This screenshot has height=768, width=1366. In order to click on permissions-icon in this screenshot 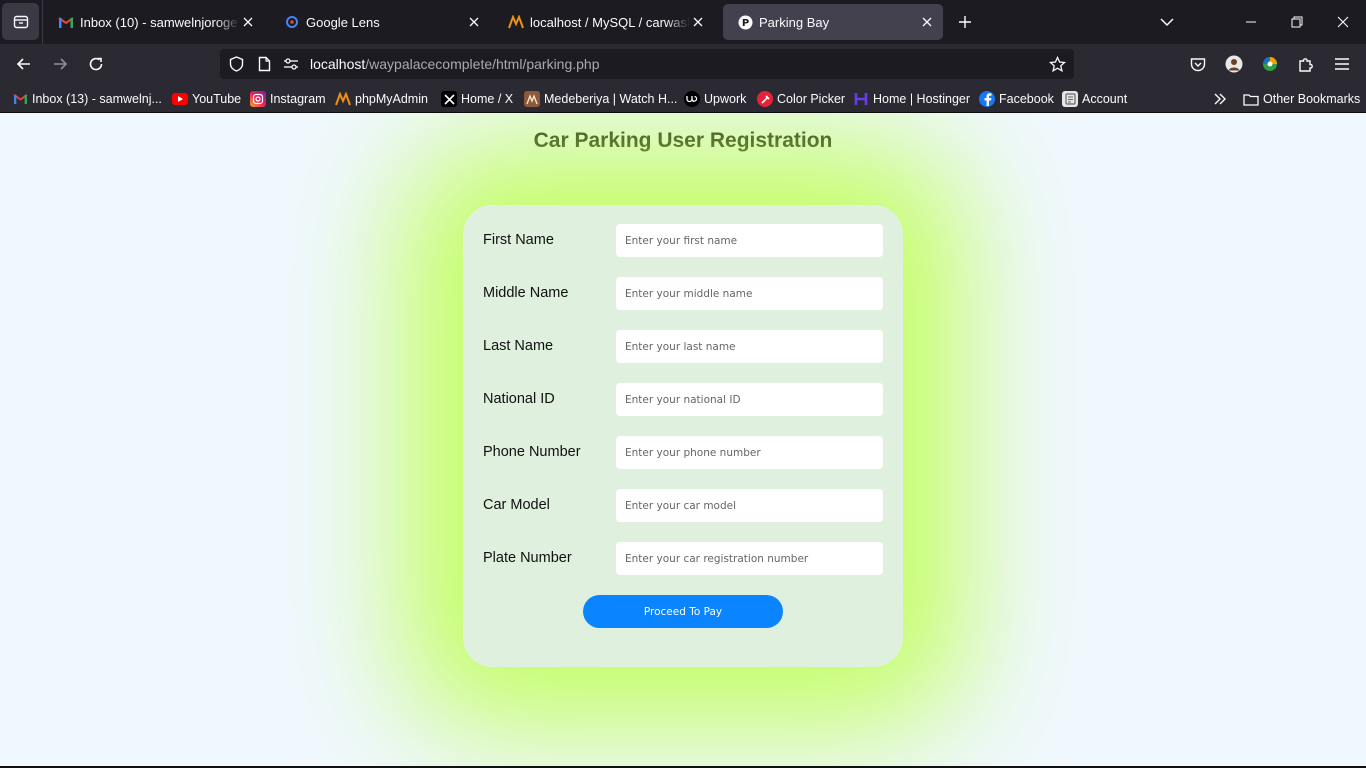, I will do `click(291, 64)`.